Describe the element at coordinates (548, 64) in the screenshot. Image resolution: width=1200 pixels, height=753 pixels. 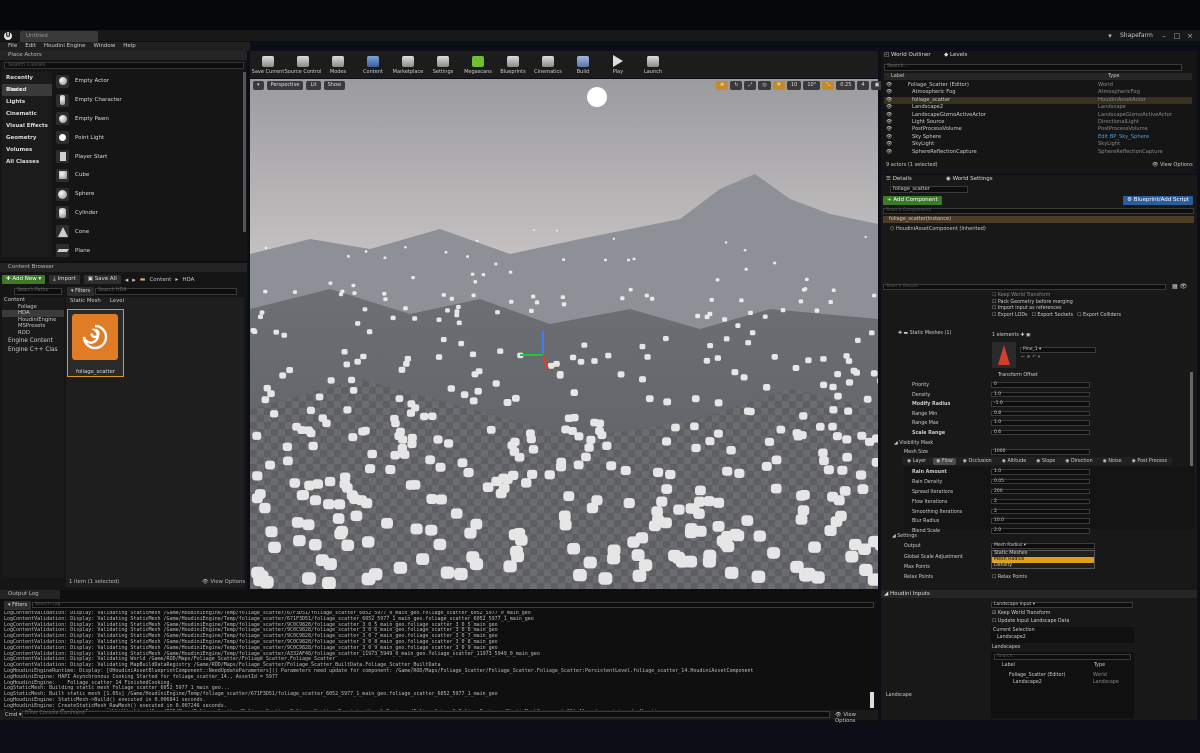
I see `cinematics-button: Cinematics` at that location.